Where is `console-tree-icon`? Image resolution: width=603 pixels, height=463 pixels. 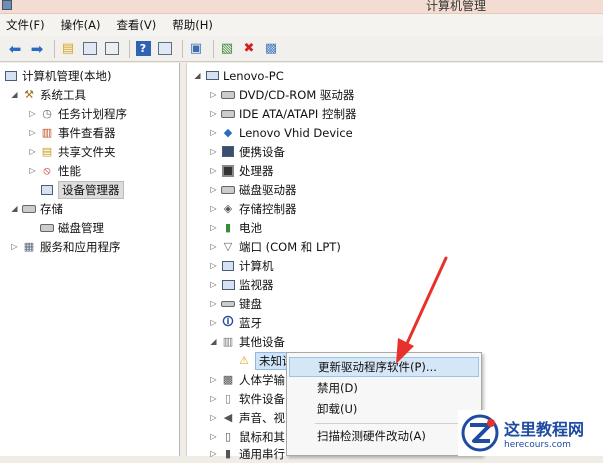
console-tree-icon is located at coordinates (90, 48).